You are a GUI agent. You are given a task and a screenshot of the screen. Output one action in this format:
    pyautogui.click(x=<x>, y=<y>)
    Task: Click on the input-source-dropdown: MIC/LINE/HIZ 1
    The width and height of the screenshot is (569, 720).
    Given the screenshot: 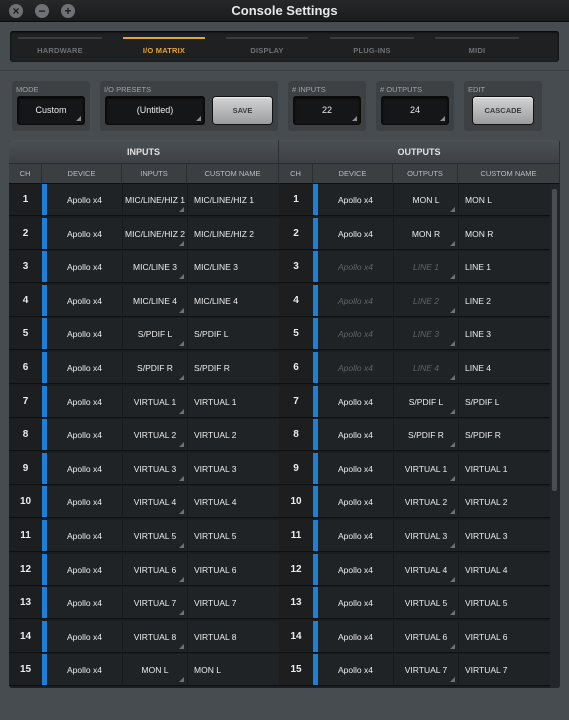 What is the action you would take?
    pyautogui.click(x=154, y=200)
    